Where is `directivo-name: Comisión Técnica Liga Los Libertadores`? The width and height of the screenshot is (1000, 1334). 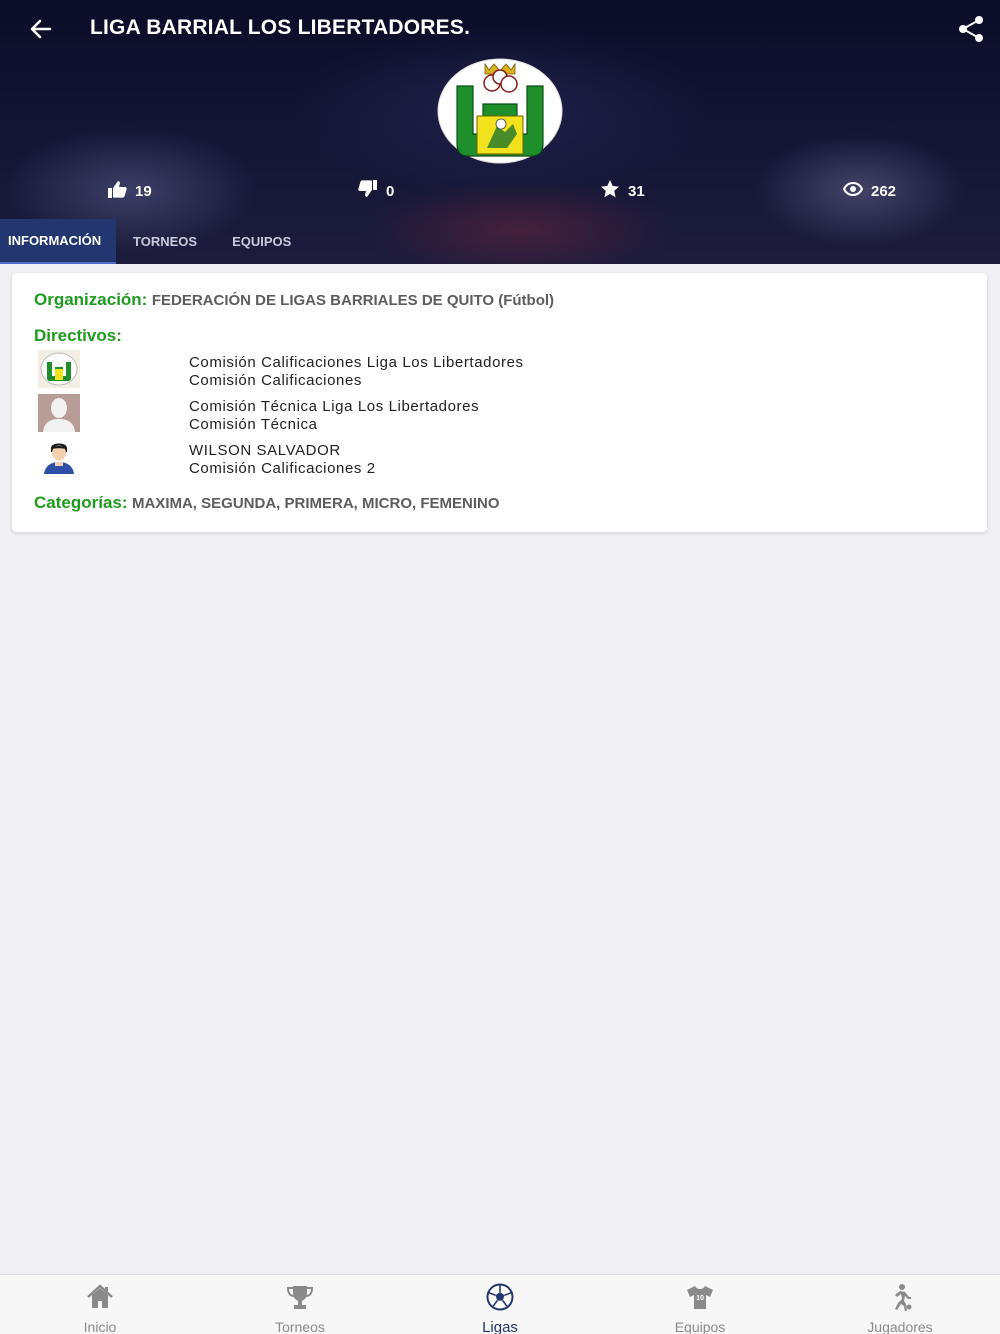 directivo-name: Comisión Técnica Liga Los Libertadores is located at coordinates (334, 406).